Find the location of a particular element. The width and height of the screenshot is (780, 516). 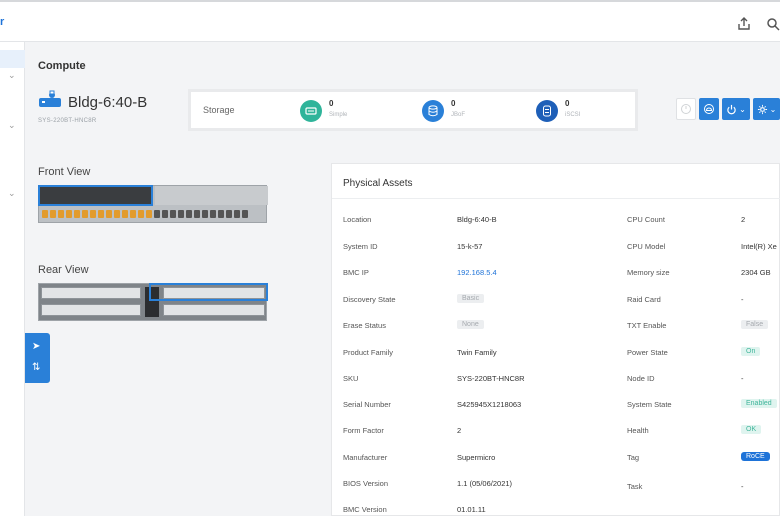

asset-value: Twin Family is located at coordinates (477, 352).